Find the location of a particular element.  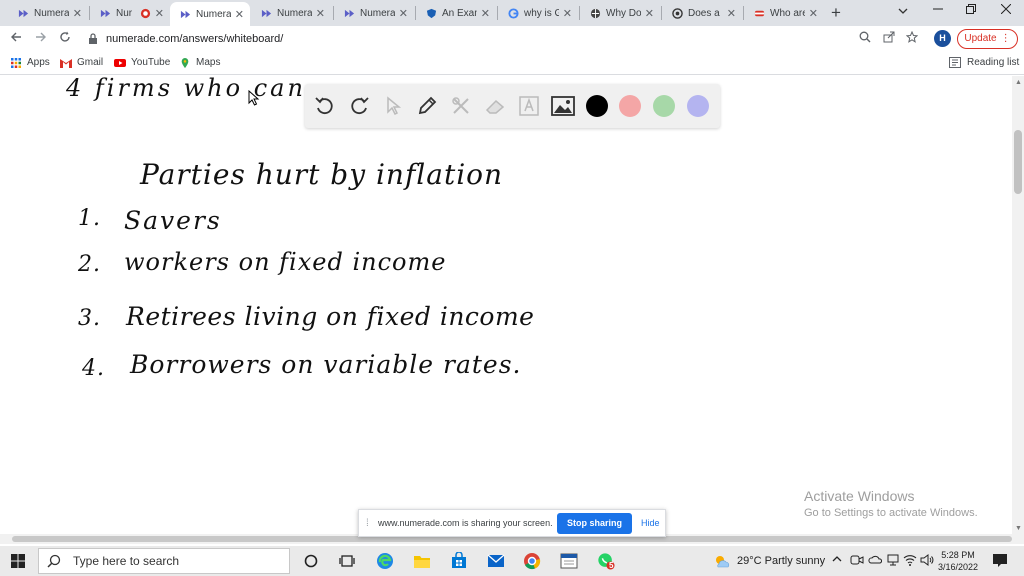

minimize-icon is located at coordinates (938, 10).